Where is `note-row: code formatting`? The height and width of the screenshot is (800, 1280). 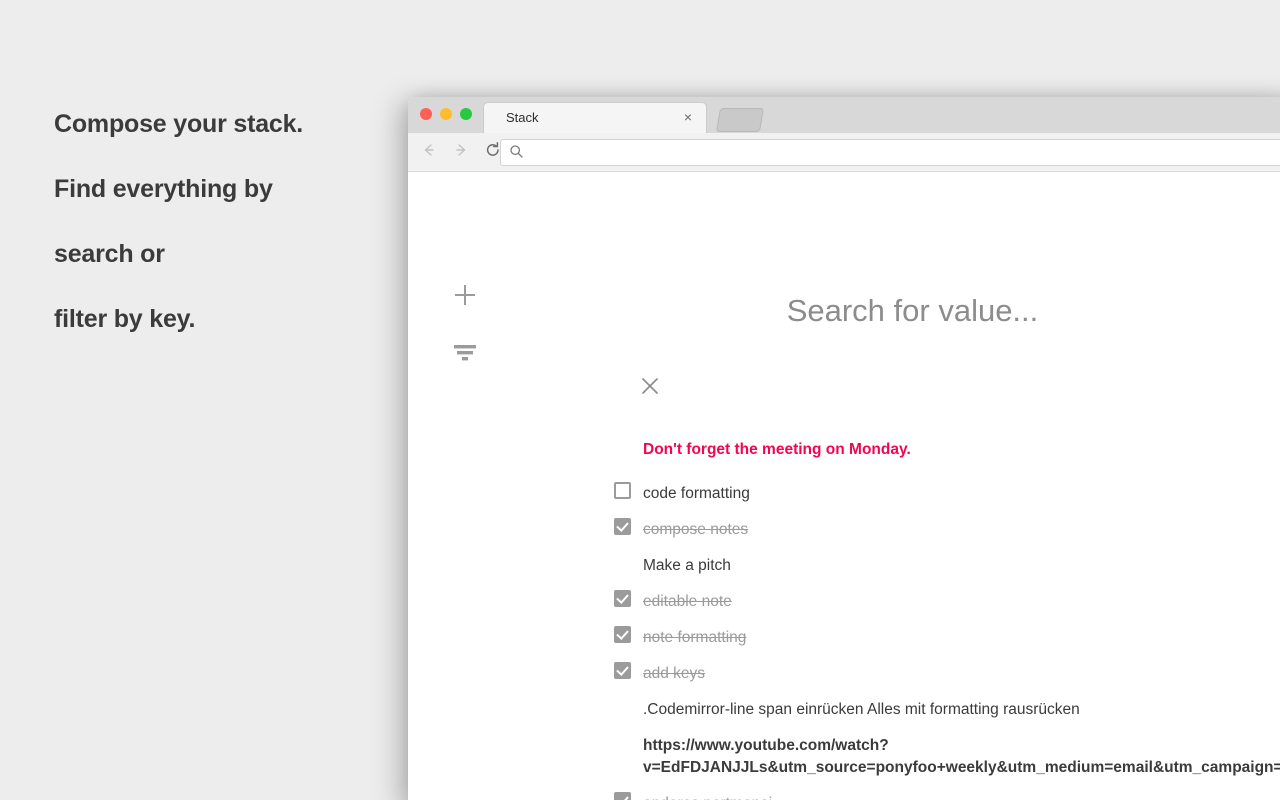
note-row: code formatting is located at coordinates (942, 494).